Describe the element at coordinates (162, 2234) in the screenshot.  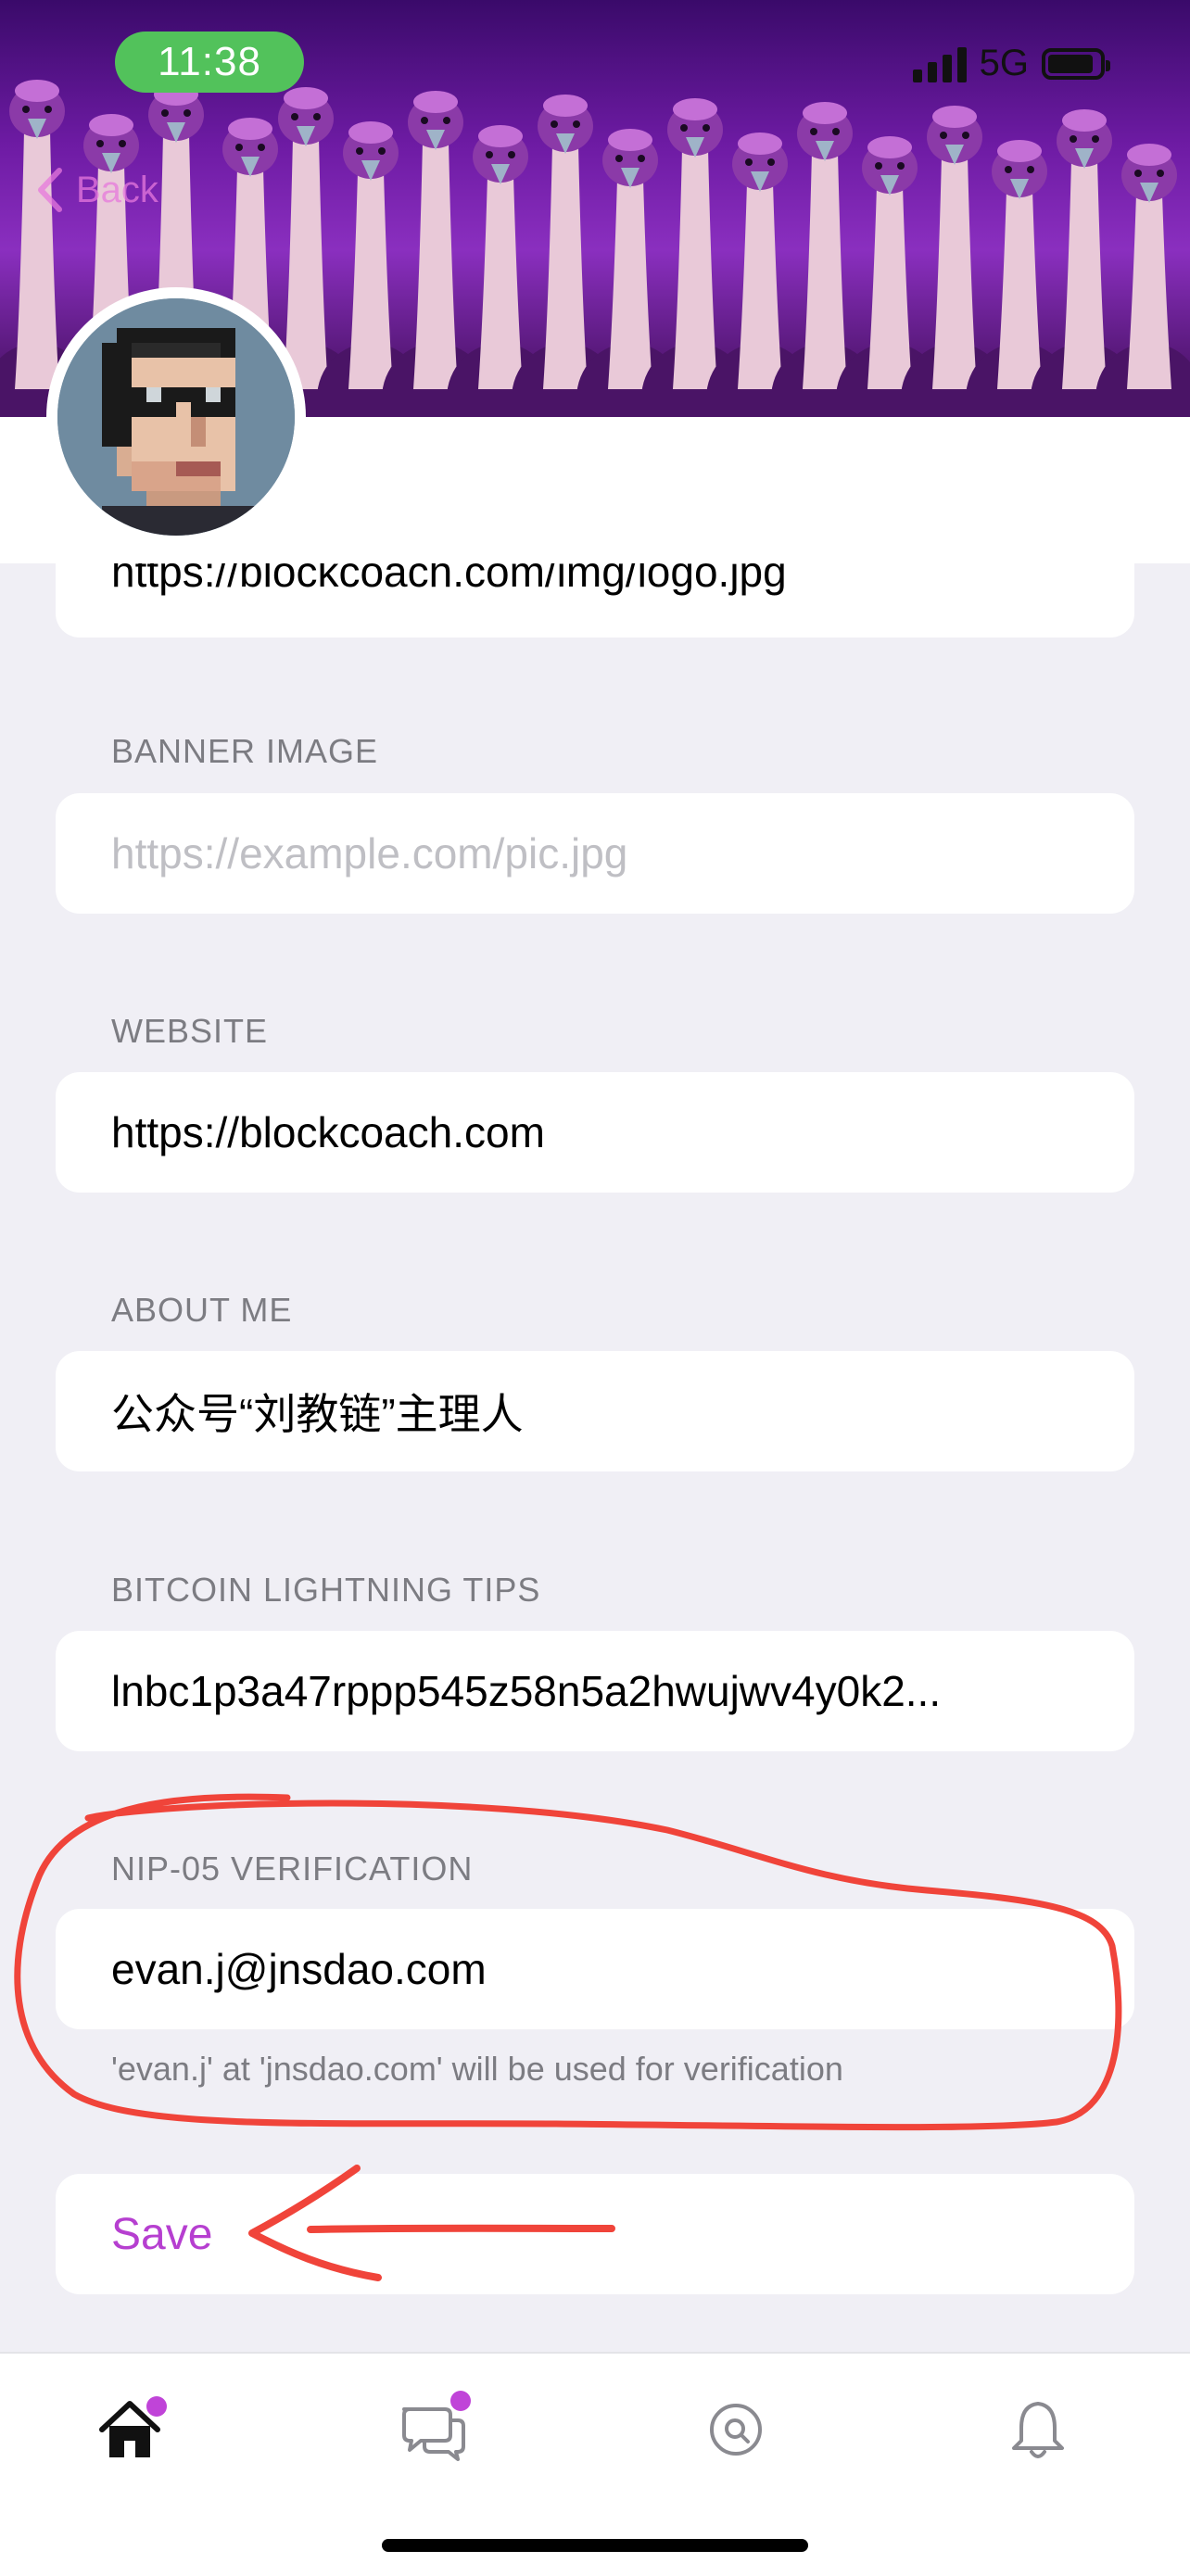
I see `save-label: Save` at that location.